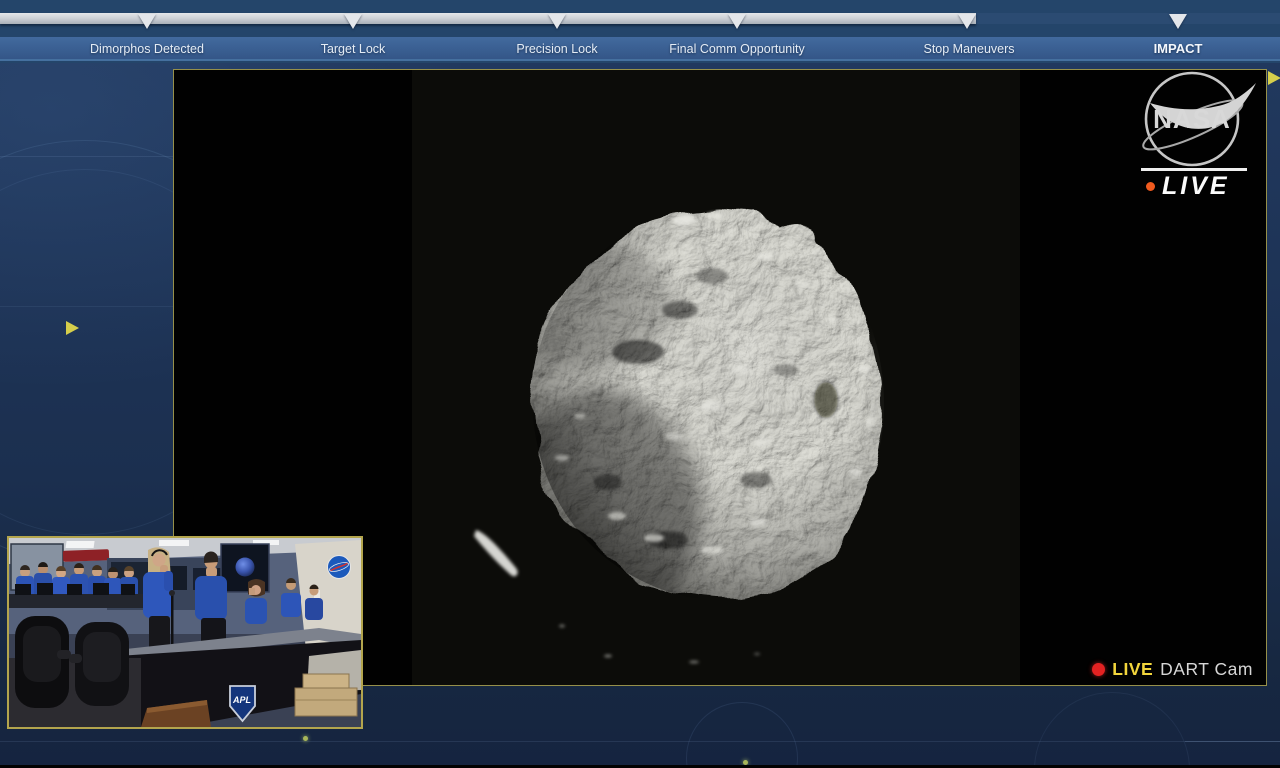  I want to click on mission-control-pip: APL, so click(185, 632).